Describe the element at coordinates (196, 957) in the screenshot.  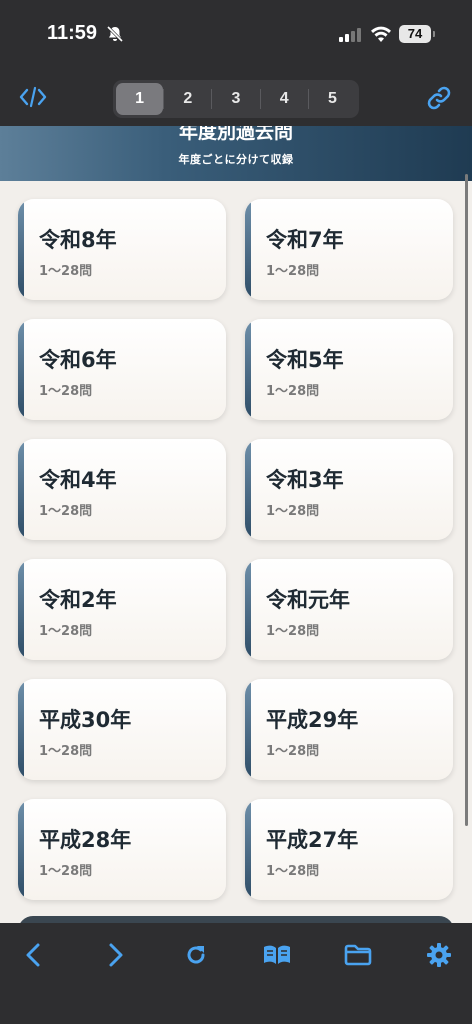
I see `reload-icon` at that location.